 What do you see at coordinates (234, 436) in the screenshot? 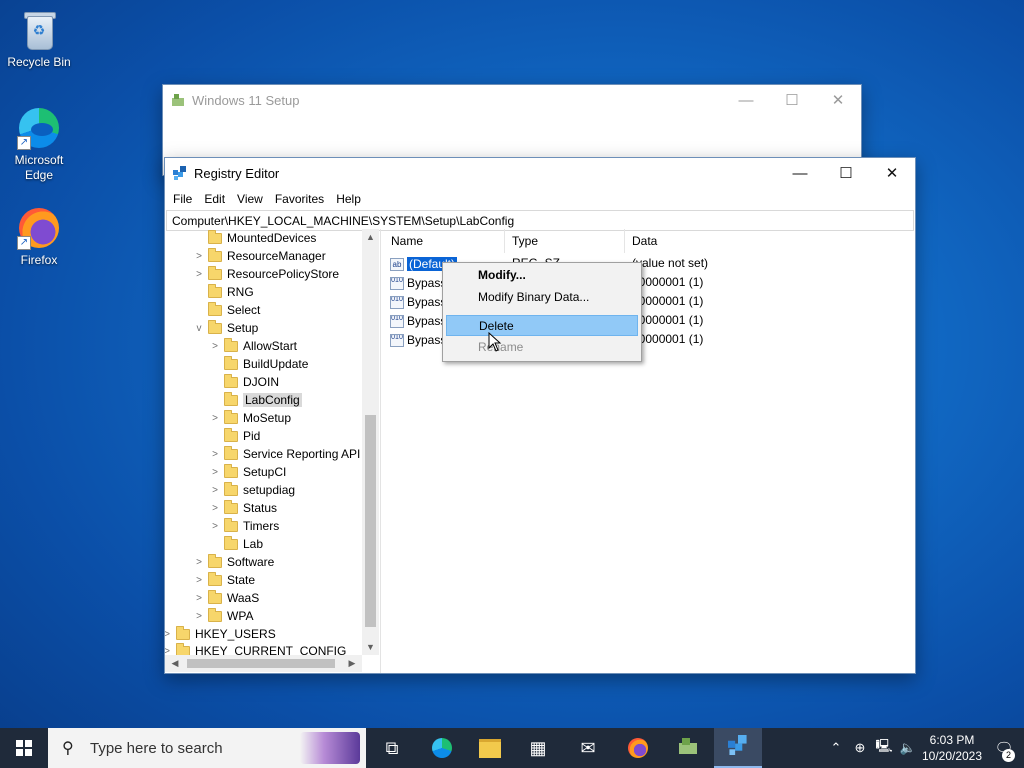
I see `tree-item: Pid` at bounding box center [234, 436].